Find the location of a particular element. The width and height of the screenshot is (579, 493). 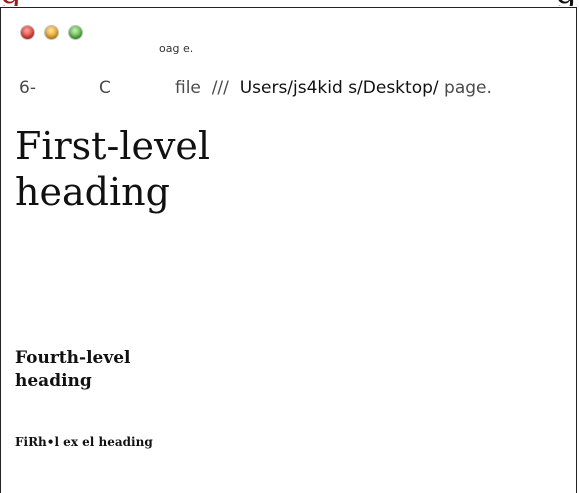

fifth-level-heading: FiRh•l ex el heading is located at coordinates (84, 442).